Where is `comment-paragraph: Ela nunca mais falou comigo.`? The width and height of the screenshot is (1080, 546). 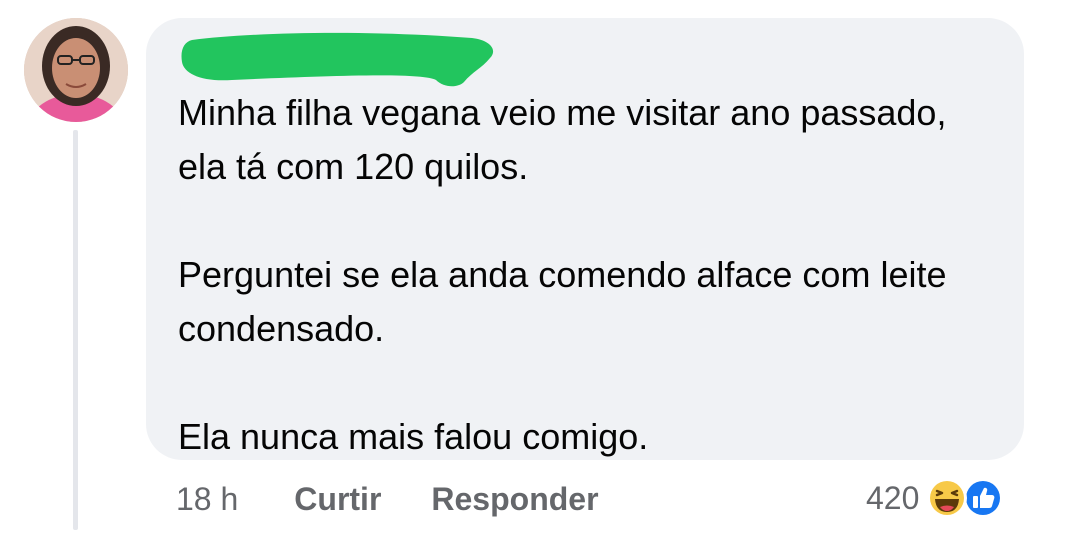 comment-paragraph: Ela nunca mais falou comigo. is located at coordinates (413, 436).